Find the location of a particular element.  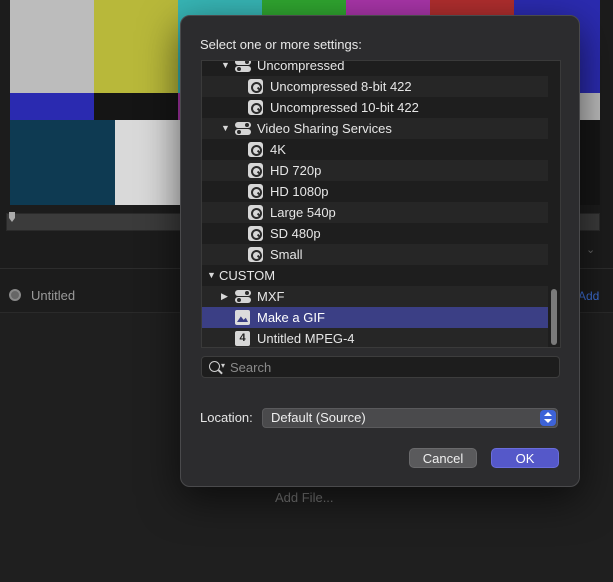

tree-item-sd-480p: SD 480p is located at coordinates (375, 233).